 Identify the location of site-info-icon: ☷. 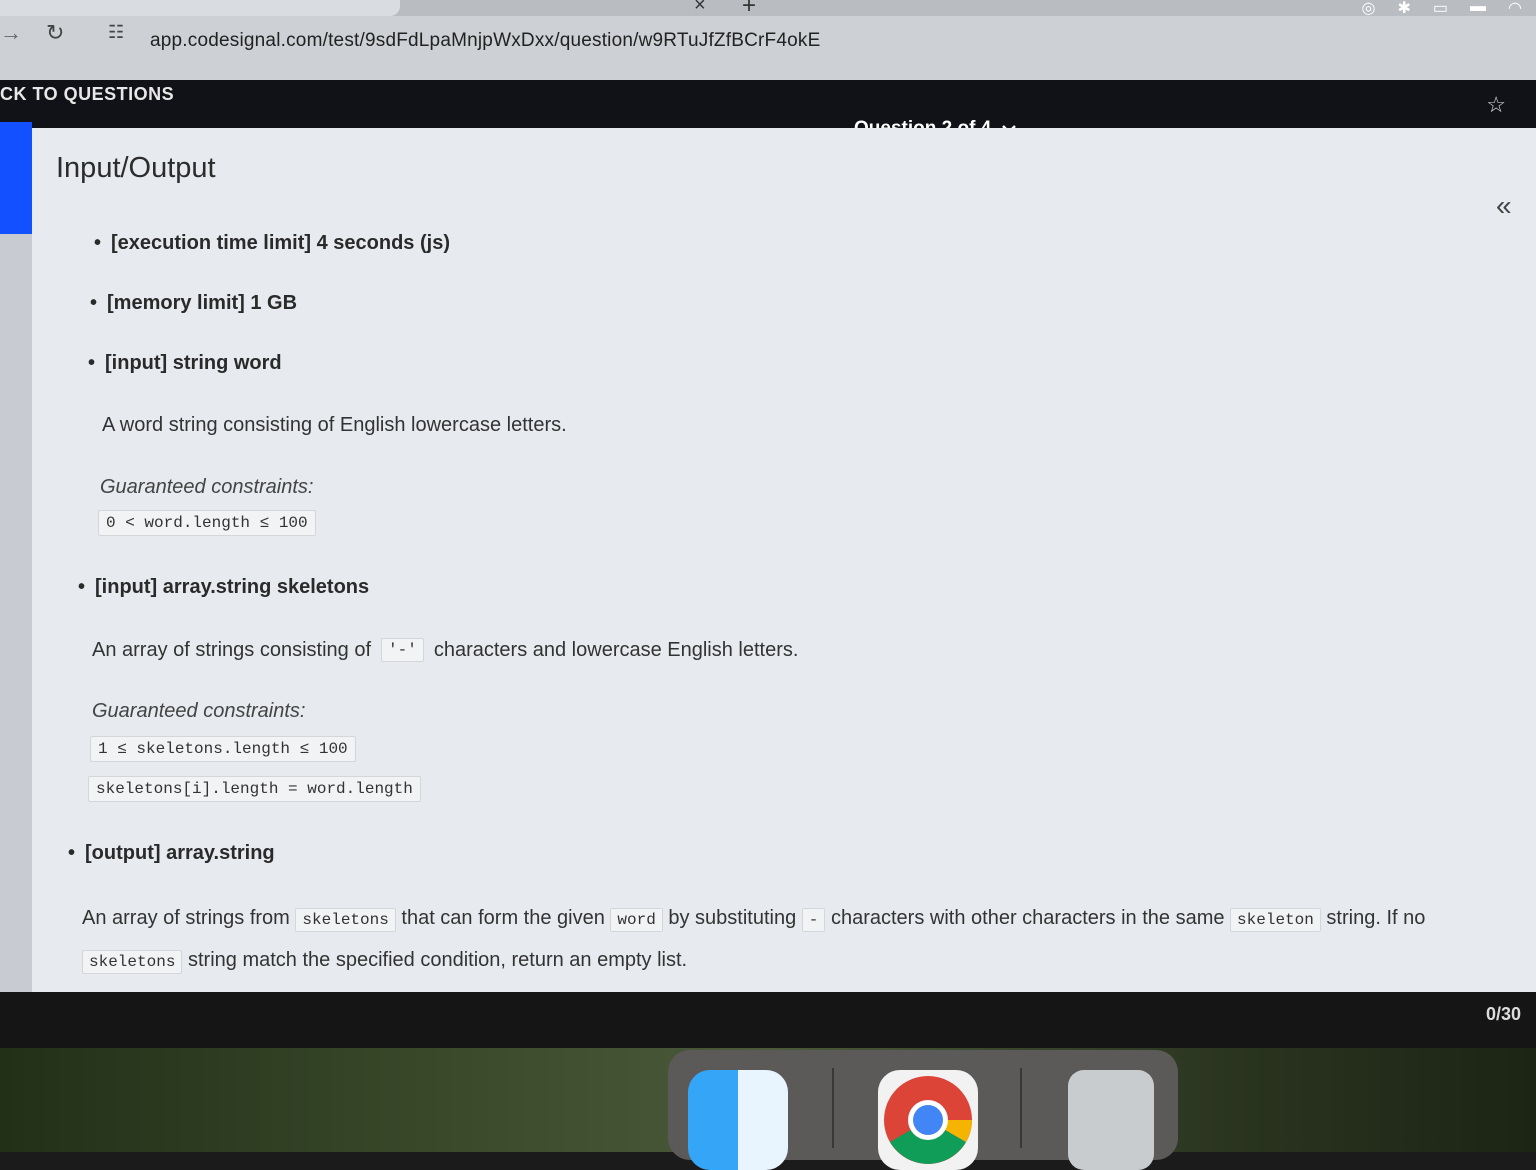
(116, 32).